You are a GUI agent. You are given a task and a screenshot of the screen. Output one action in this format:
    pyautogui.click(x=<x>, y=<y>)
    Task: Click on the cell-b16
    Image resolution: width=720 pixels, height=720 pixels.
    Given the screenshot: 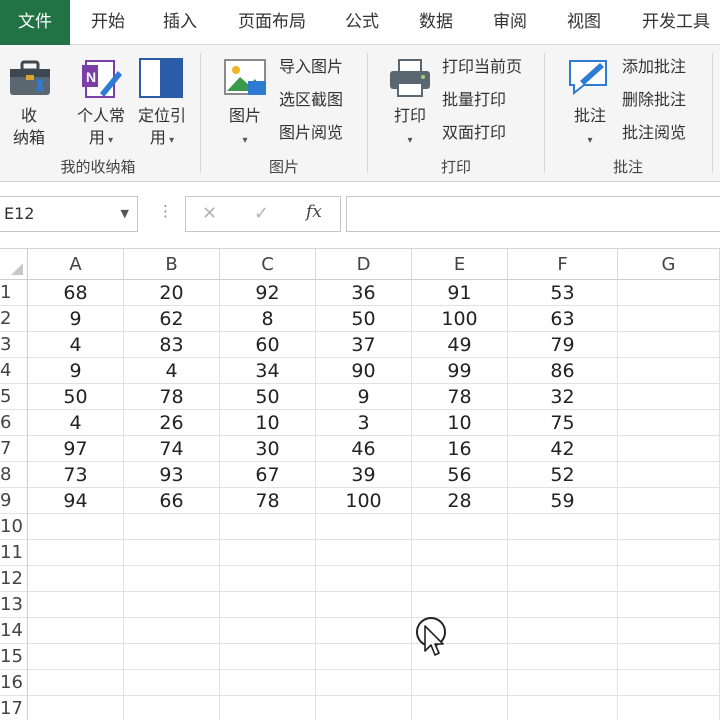 What is the action you would take?
    pyautogui.click(x=172, y=683)
    